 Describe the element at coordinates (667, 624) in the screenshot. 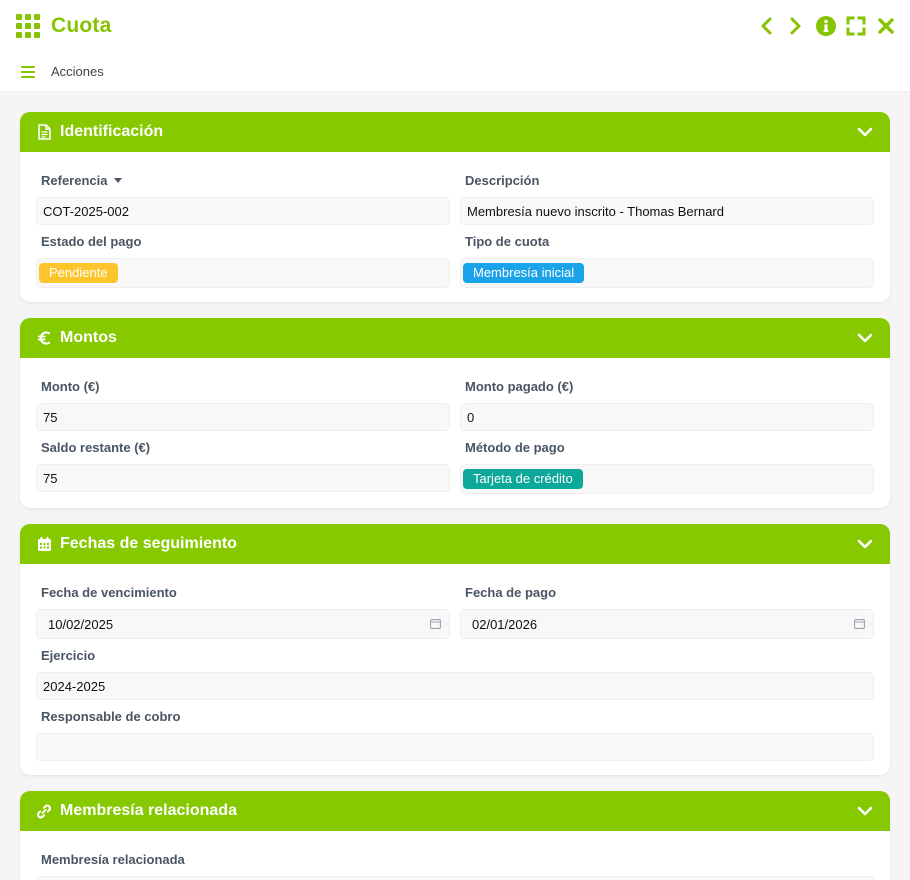

I see `fecha-pago-input: 02/01/2026` at that location.